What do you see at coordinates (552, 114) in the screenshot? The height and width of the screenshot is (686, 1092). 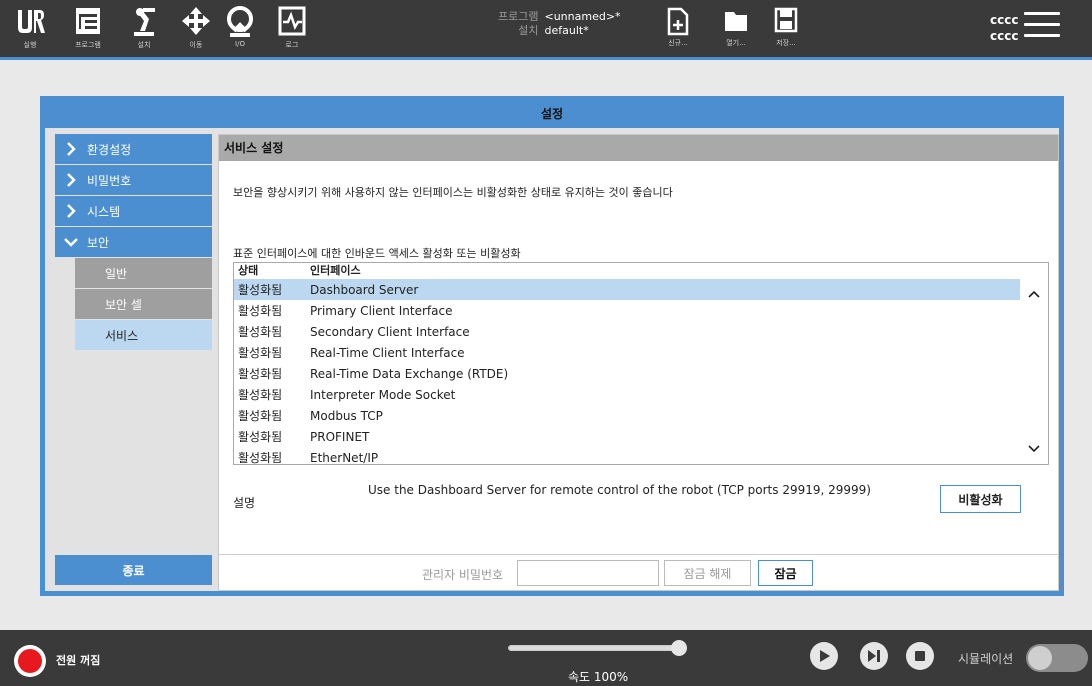 I see `dialog-title: 설정` at bounding box center [552, 114].